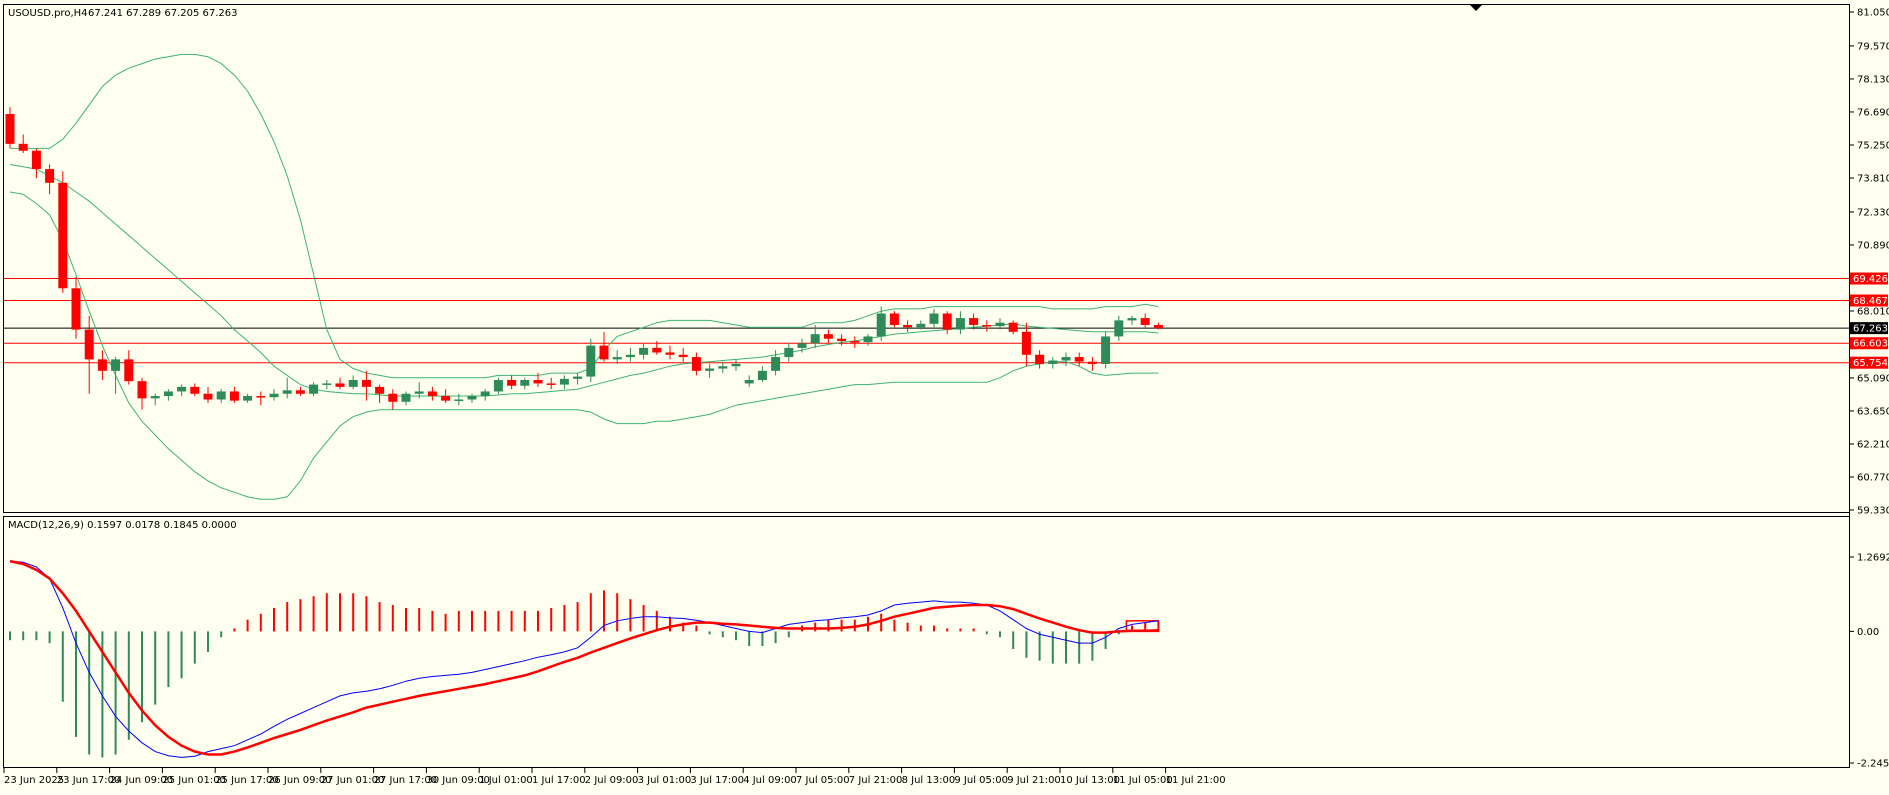 The image size is (1889, 795). What do you see at coordinates (876, 780) in the screenshot?
I see `time-axis-label: 7 Jul 21:00` at bounding box center [876, 780].